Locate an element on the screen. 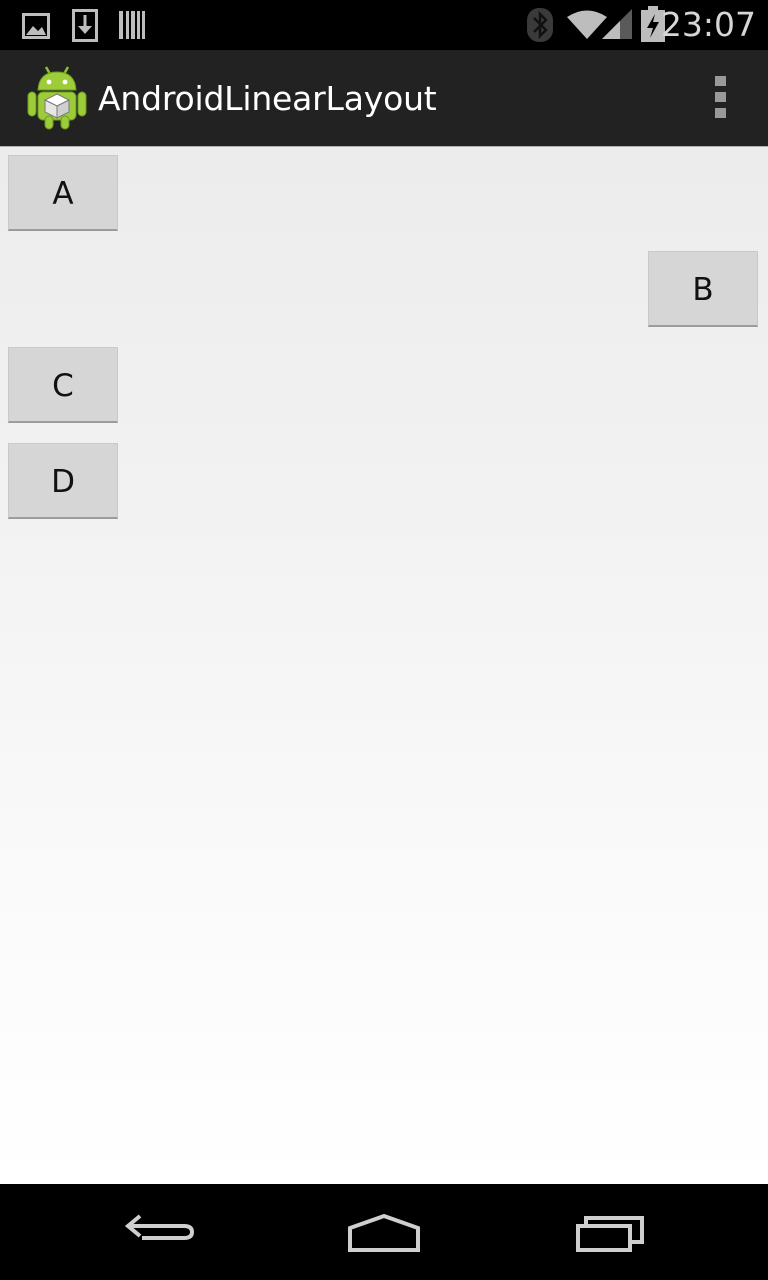 The image size is (768, 1280). overflow-menu-icon is located at coordinates (721, 98).